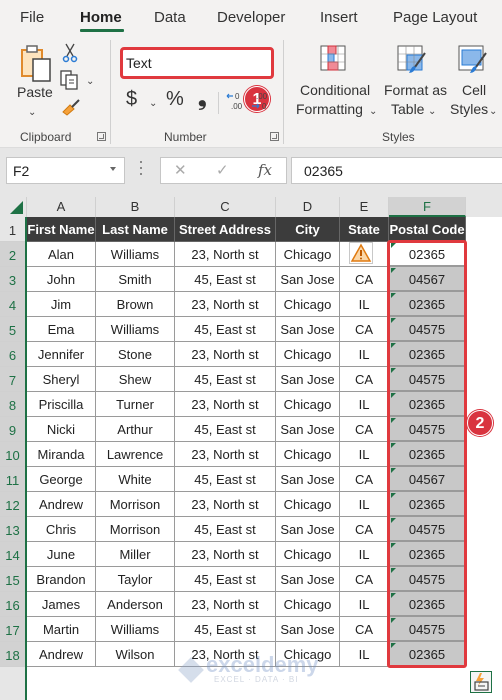  Describe the element at coordinates (12, 429) in the screenshot. I see `row-header-9: 9` at that location.